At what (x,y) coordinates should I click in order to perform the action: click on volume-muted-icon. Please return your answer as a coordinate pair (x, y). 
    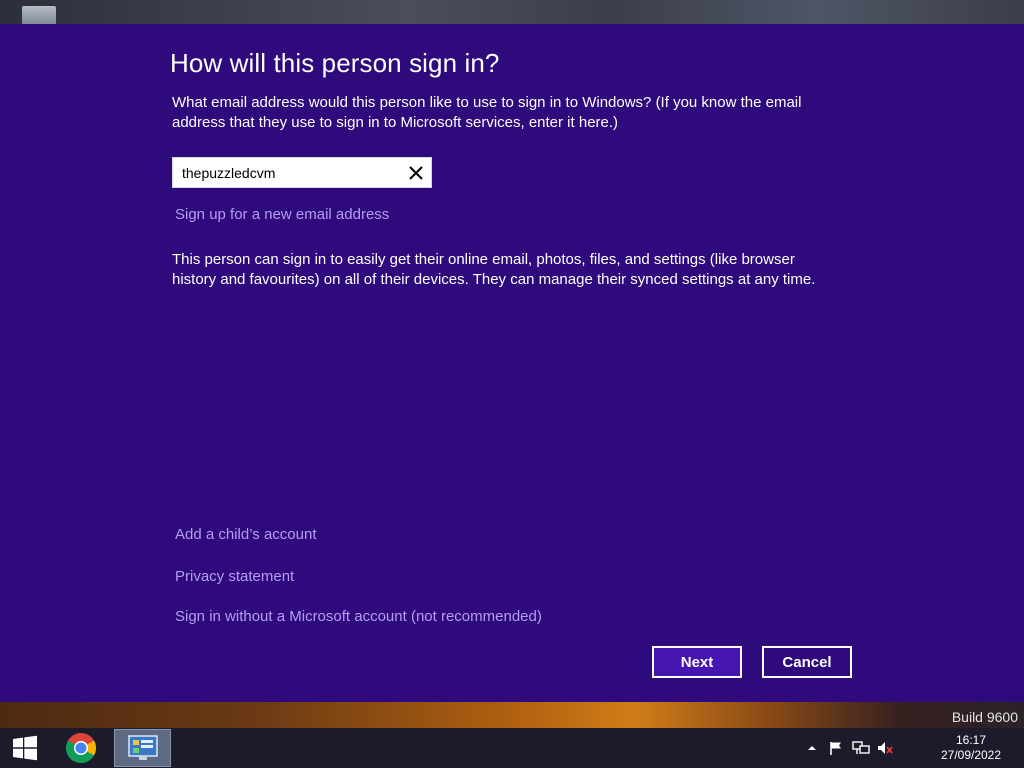
    Looking at the image, I should click on (885, 748).